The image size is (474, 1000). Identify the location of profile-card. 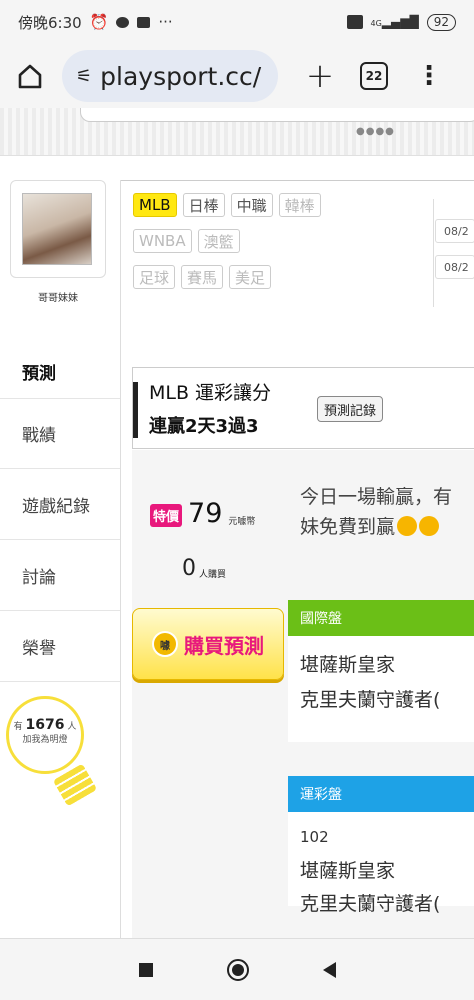
(58, 229).